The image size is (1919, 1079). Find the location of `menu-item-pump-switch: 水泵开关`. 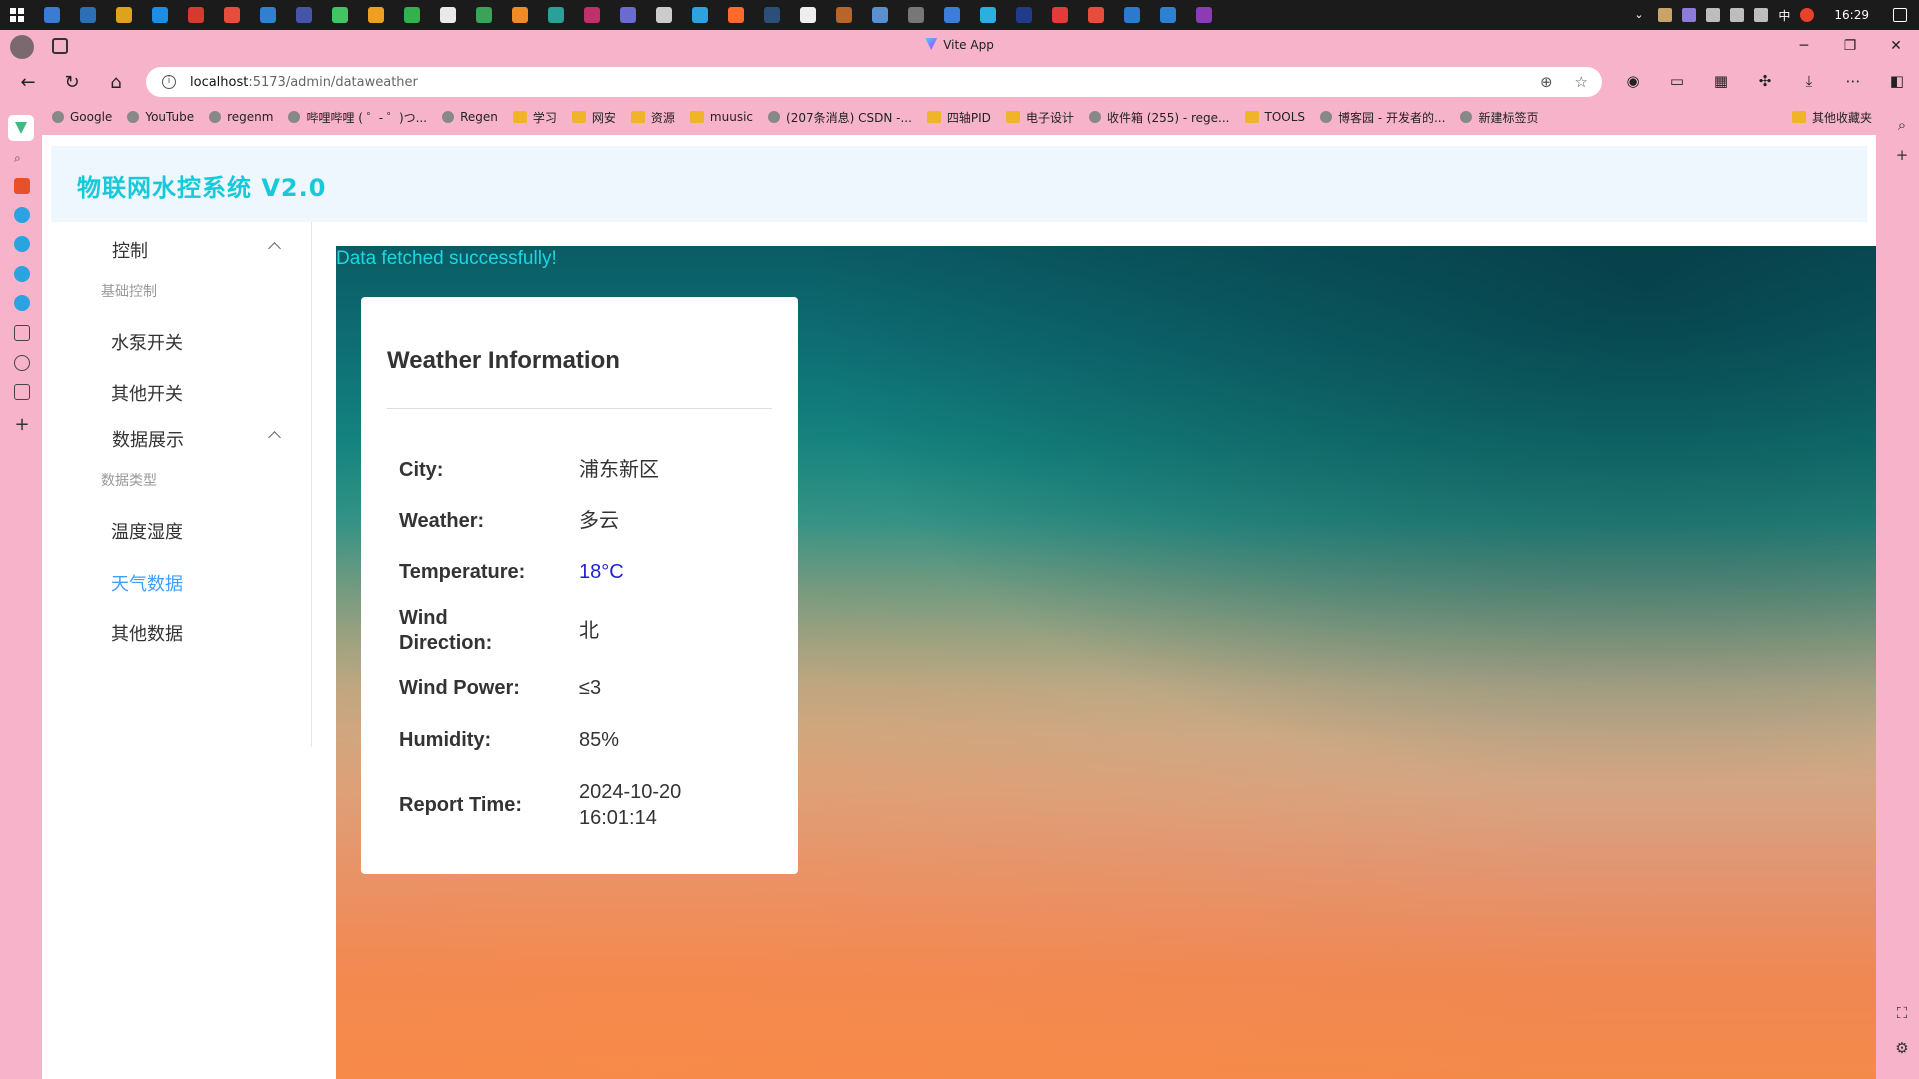

menu-item-pump-switch: 水泵开关 is located at coordinates (177, 342).